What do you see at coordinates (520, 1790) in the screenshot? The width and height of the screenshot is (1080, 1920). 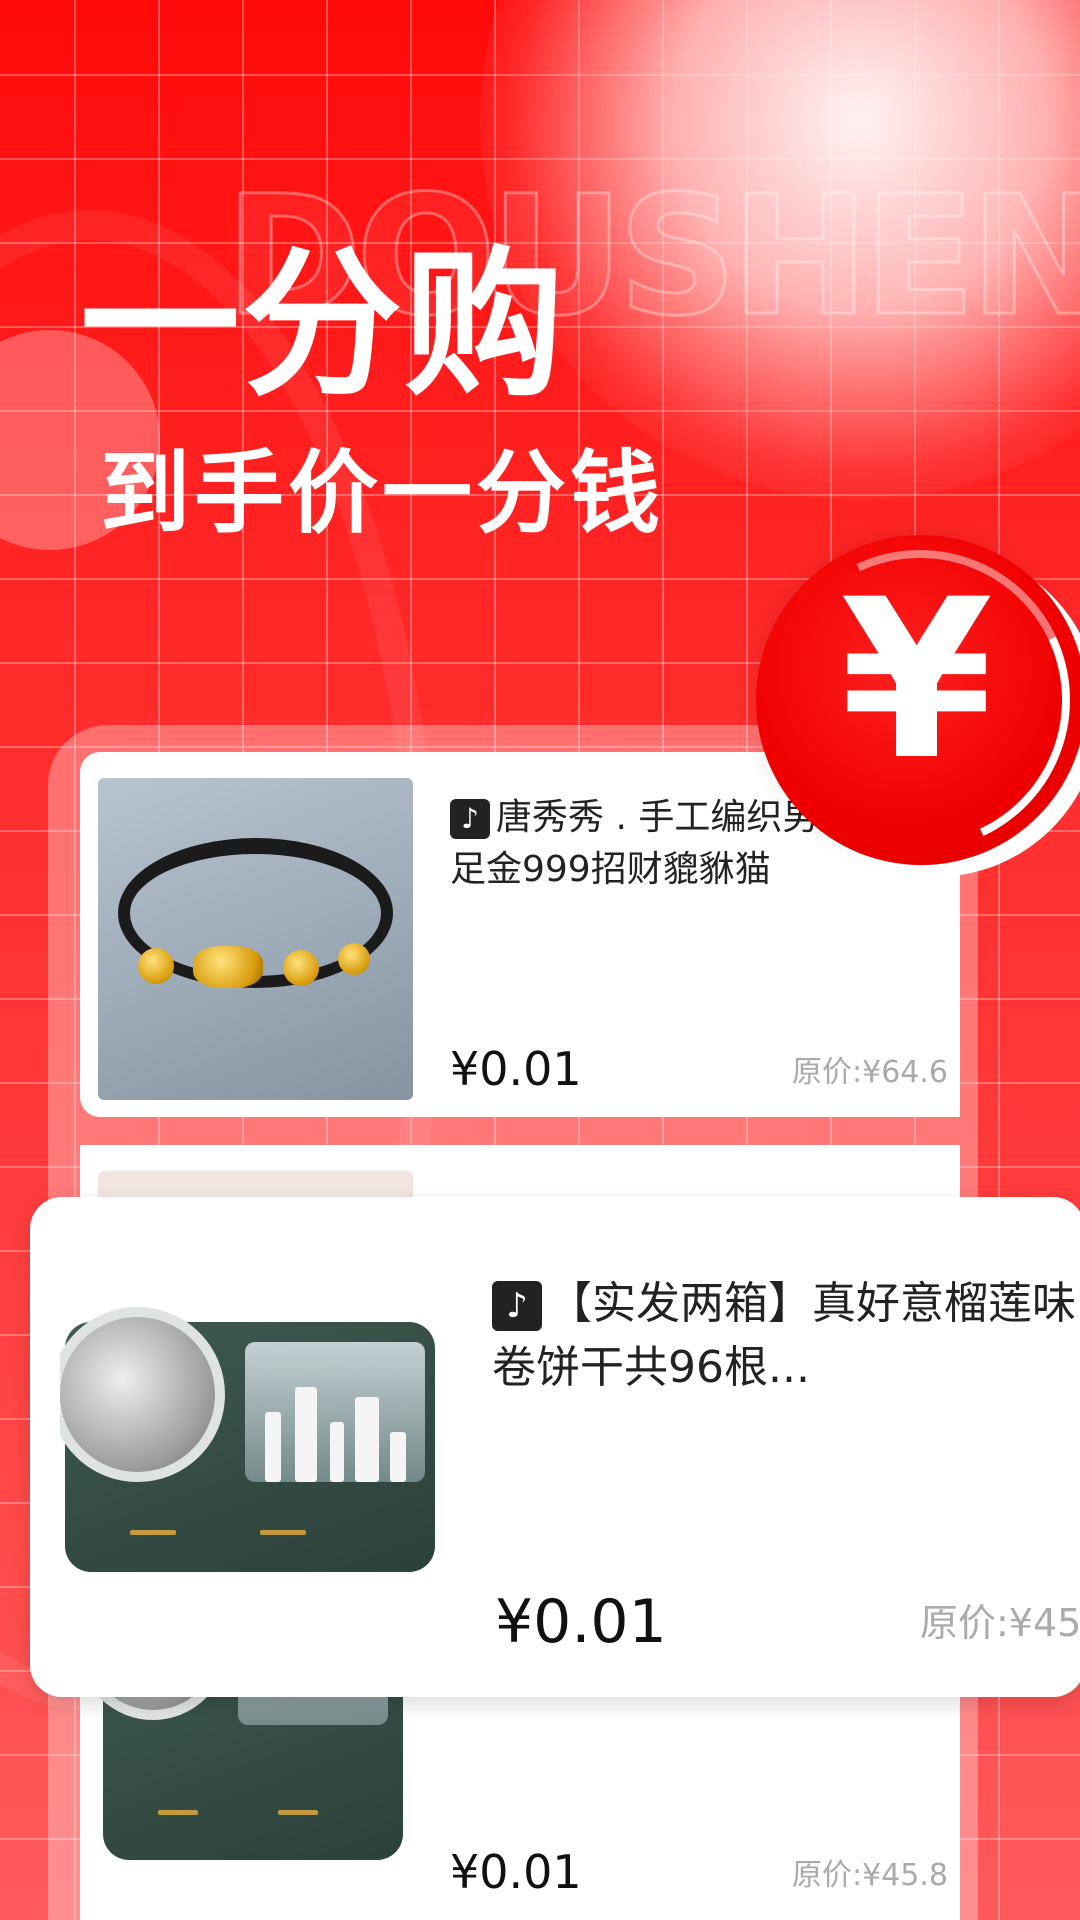 I see `product-card: ¥0.01 原价:¥45.8` at bounding box center [520, 1790].